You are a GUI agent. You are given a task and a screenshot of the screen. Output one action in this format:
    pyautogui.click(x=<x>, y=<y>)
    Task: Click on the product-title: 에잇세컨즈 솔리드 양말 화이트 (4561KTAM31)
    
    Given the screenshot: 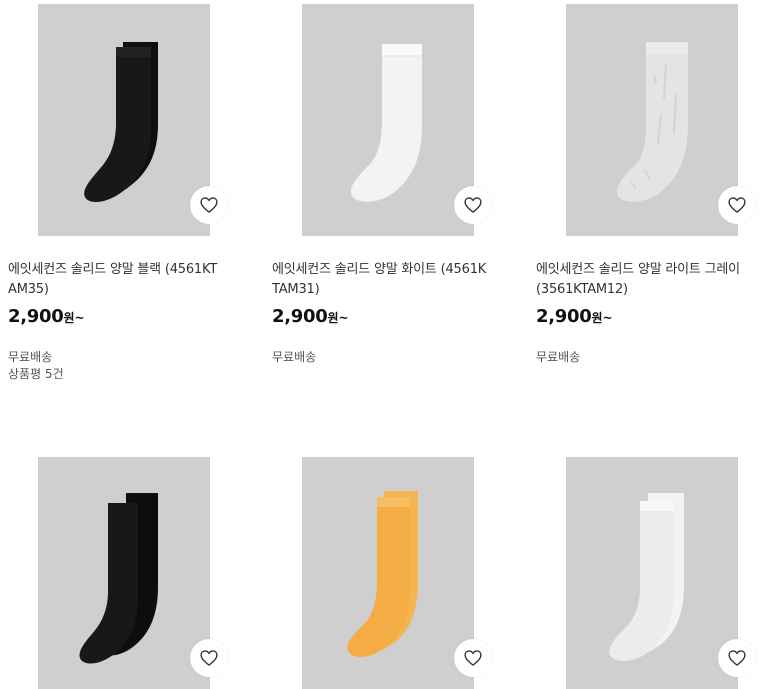 What is the action you would take?
    pyautogui.click(x=379, y=280)
    